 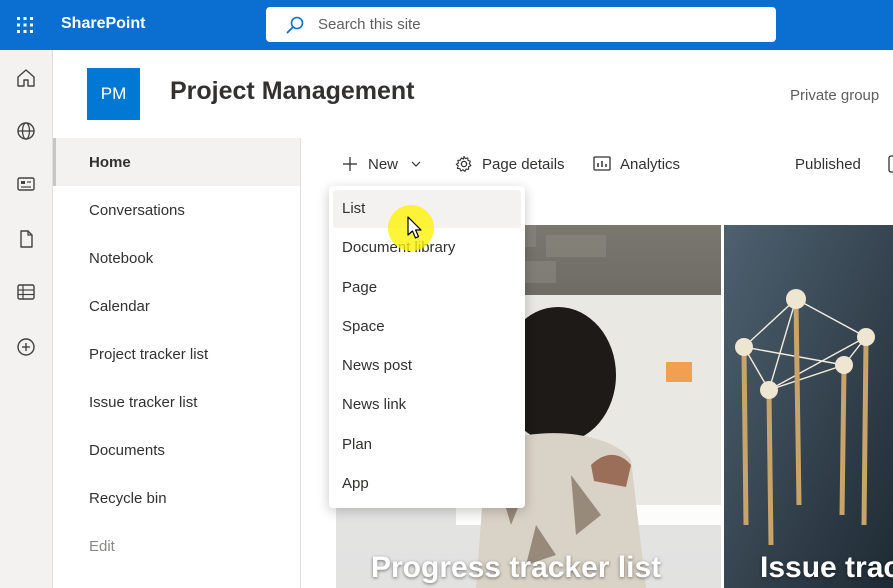 I want to click on menu-item-app: App, so click(x=427, y=484).